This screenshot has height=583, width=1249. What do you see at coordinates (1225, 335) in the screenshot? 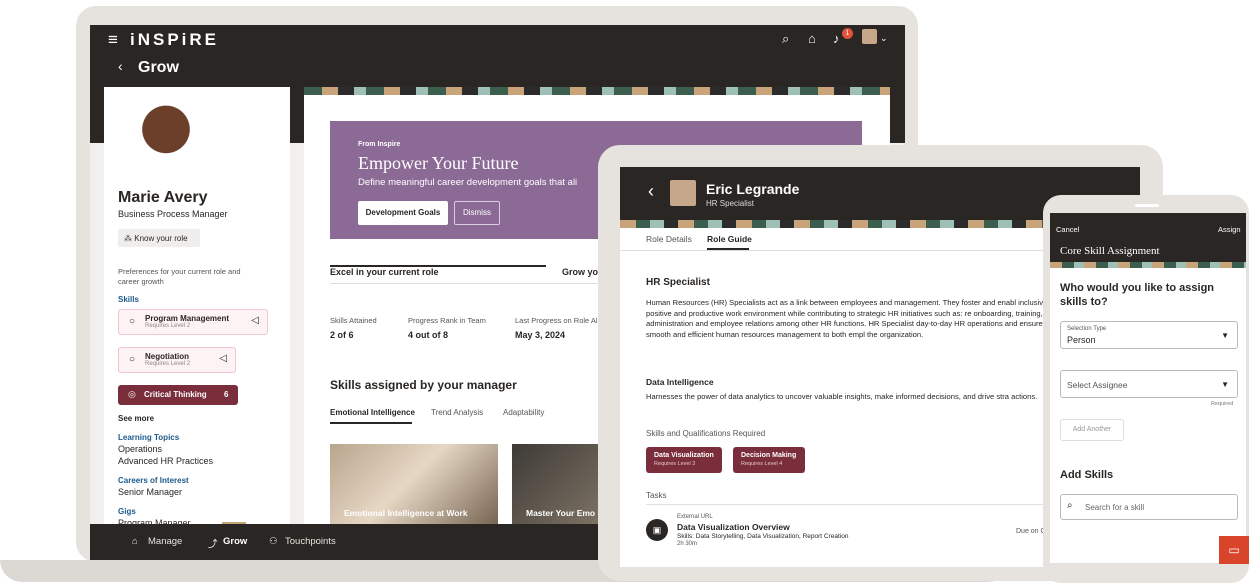
I see `caret-down-icon: ▼` at bounding box center [1225, 335].